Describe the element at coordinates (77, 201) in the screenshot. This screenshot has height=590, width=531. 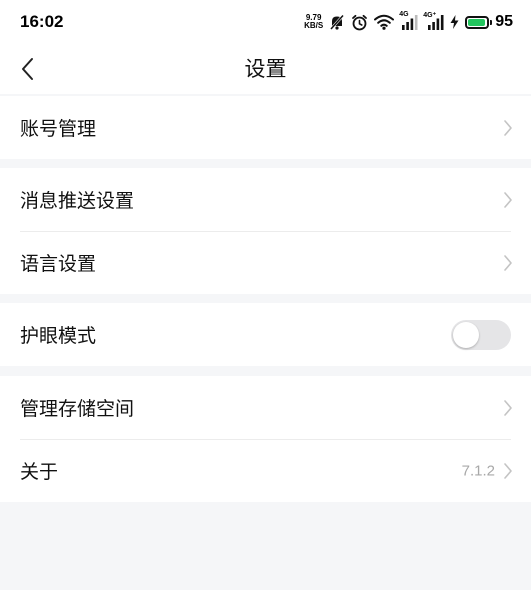
I see `row-label: 消息推送设置` at that location.